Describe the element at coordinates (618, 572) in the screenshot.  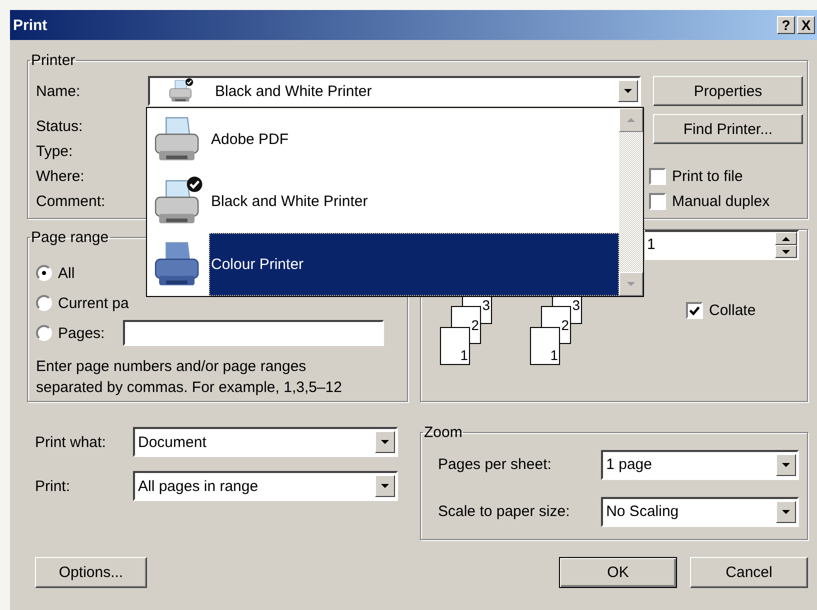
I see `dialog-button: OK` at that location.